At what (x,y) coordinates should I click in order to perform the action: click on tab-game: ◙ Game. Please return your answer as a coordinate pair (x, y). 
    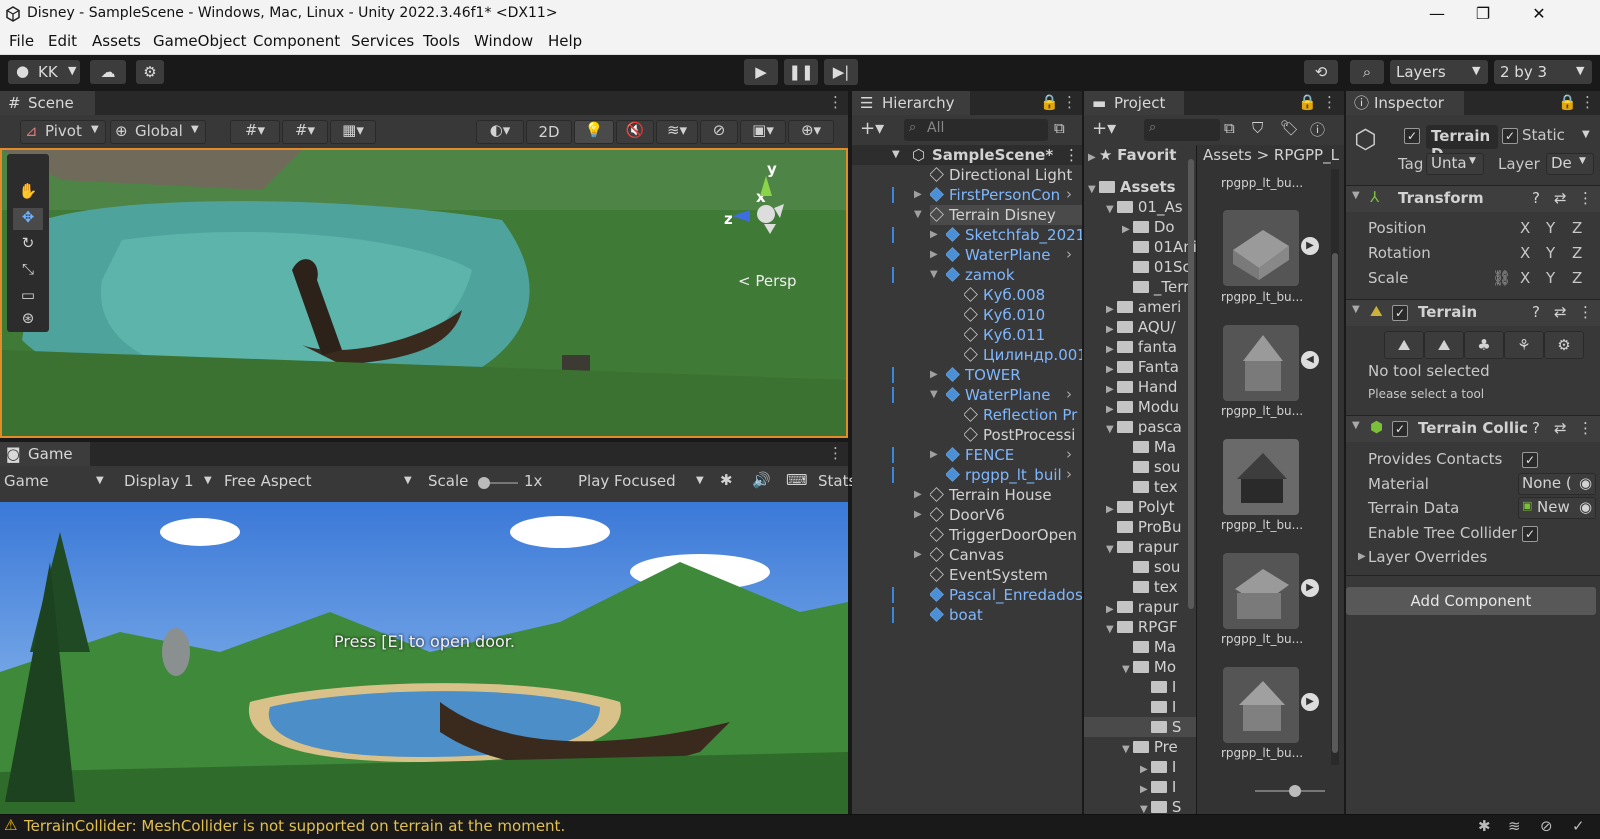
    Looking at the image, I should click on (45, 454).